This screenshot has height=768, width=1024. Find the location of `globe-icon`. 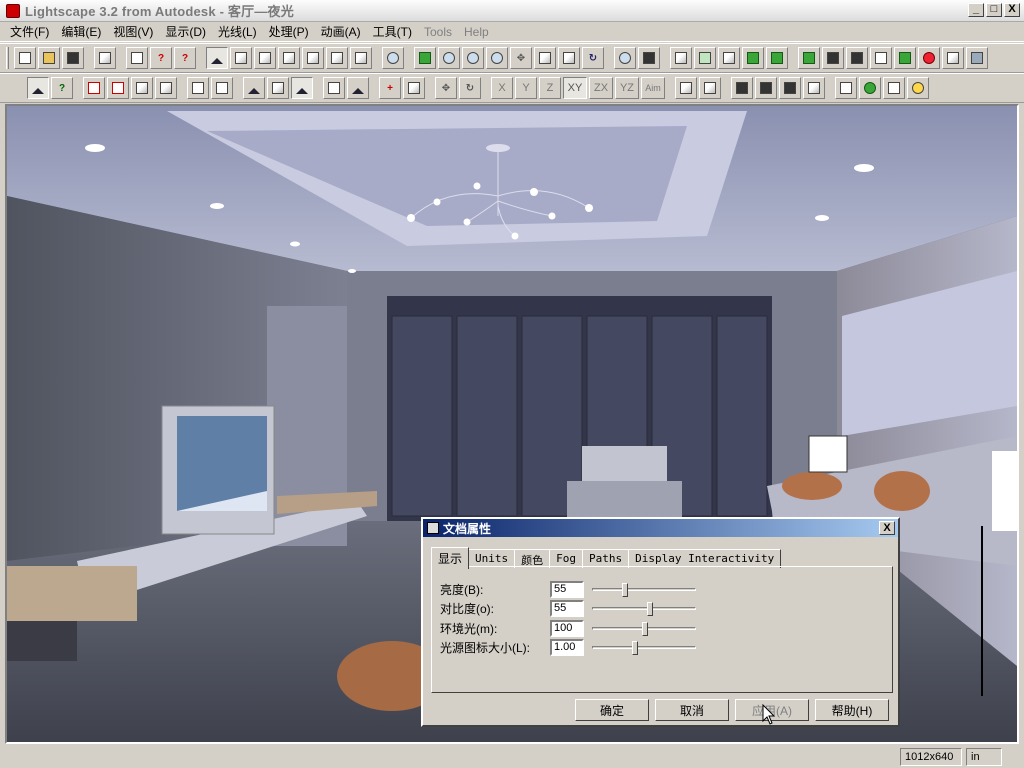

globe-icon is located at coordinates (870, 88).